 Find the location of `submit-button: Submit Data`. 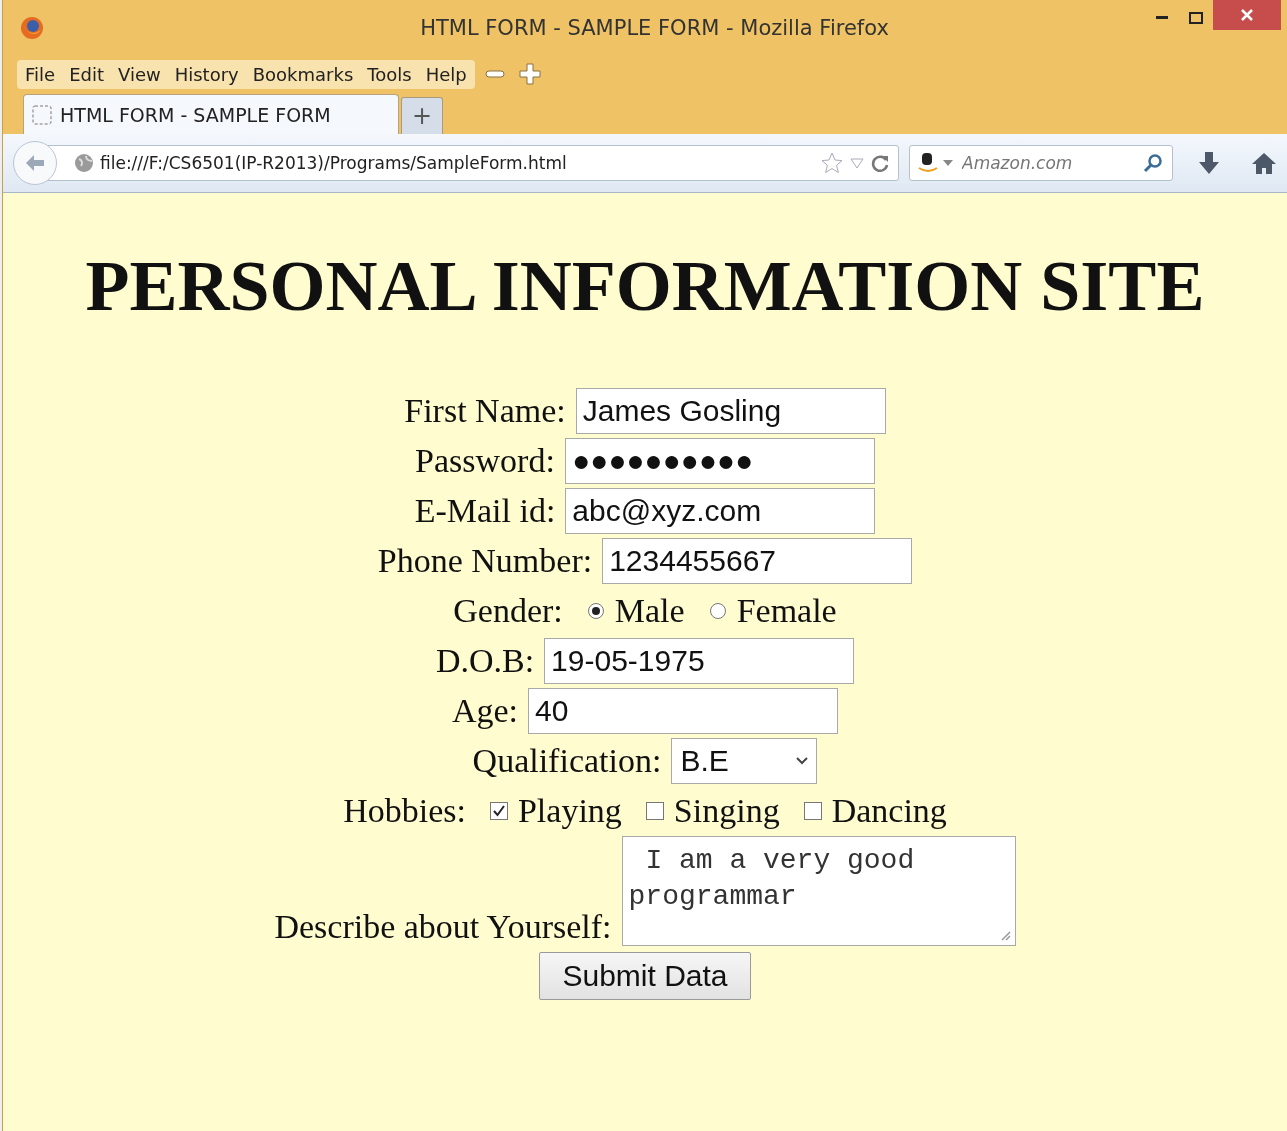

submit-button: Submit Data is located at coordinates (645, 976).